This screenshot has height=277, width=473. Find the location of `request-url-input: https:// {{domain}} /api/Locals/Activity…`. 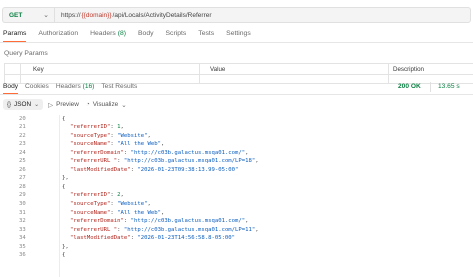

request-url-input: https:// {{domain}} /api/Locals/Activity… is located at coordinates (262, 15).